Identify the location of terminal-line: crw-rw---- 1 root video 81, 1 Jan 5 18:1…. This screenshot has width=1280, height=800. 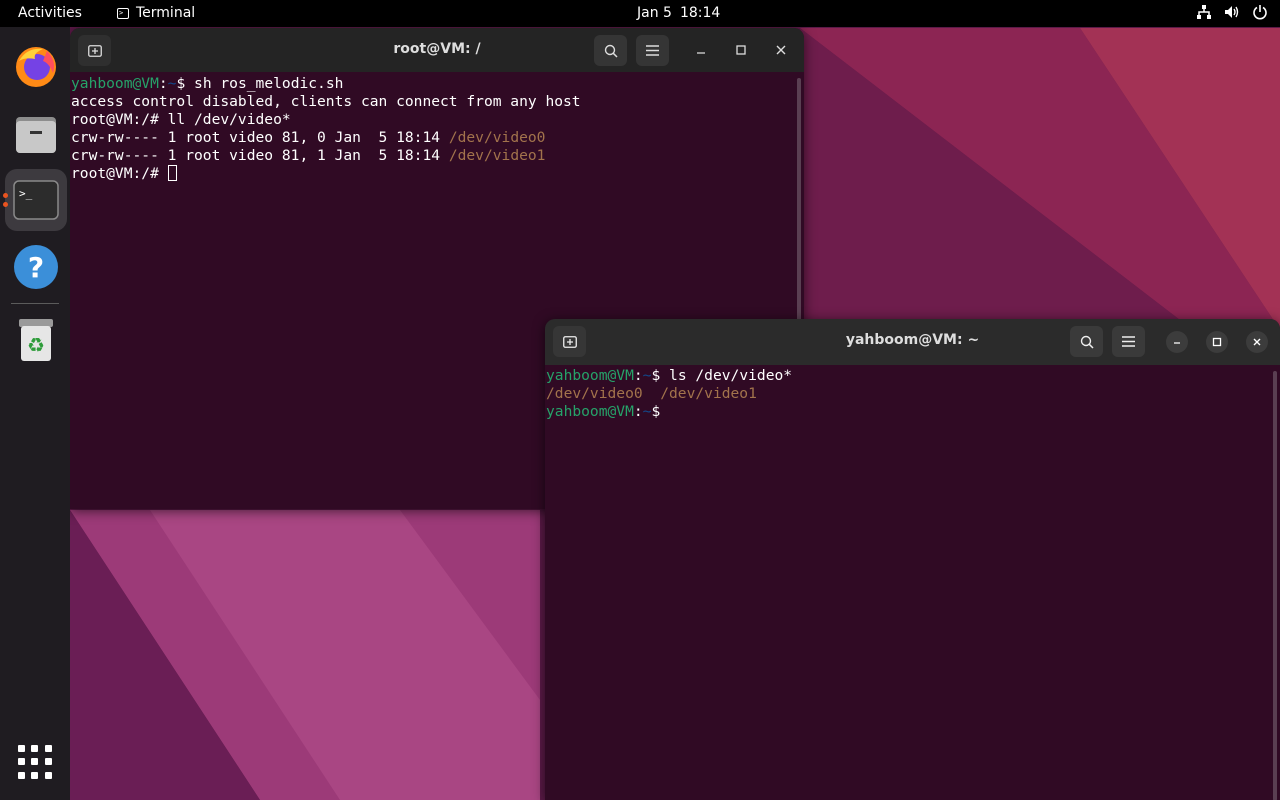
(437, 156).